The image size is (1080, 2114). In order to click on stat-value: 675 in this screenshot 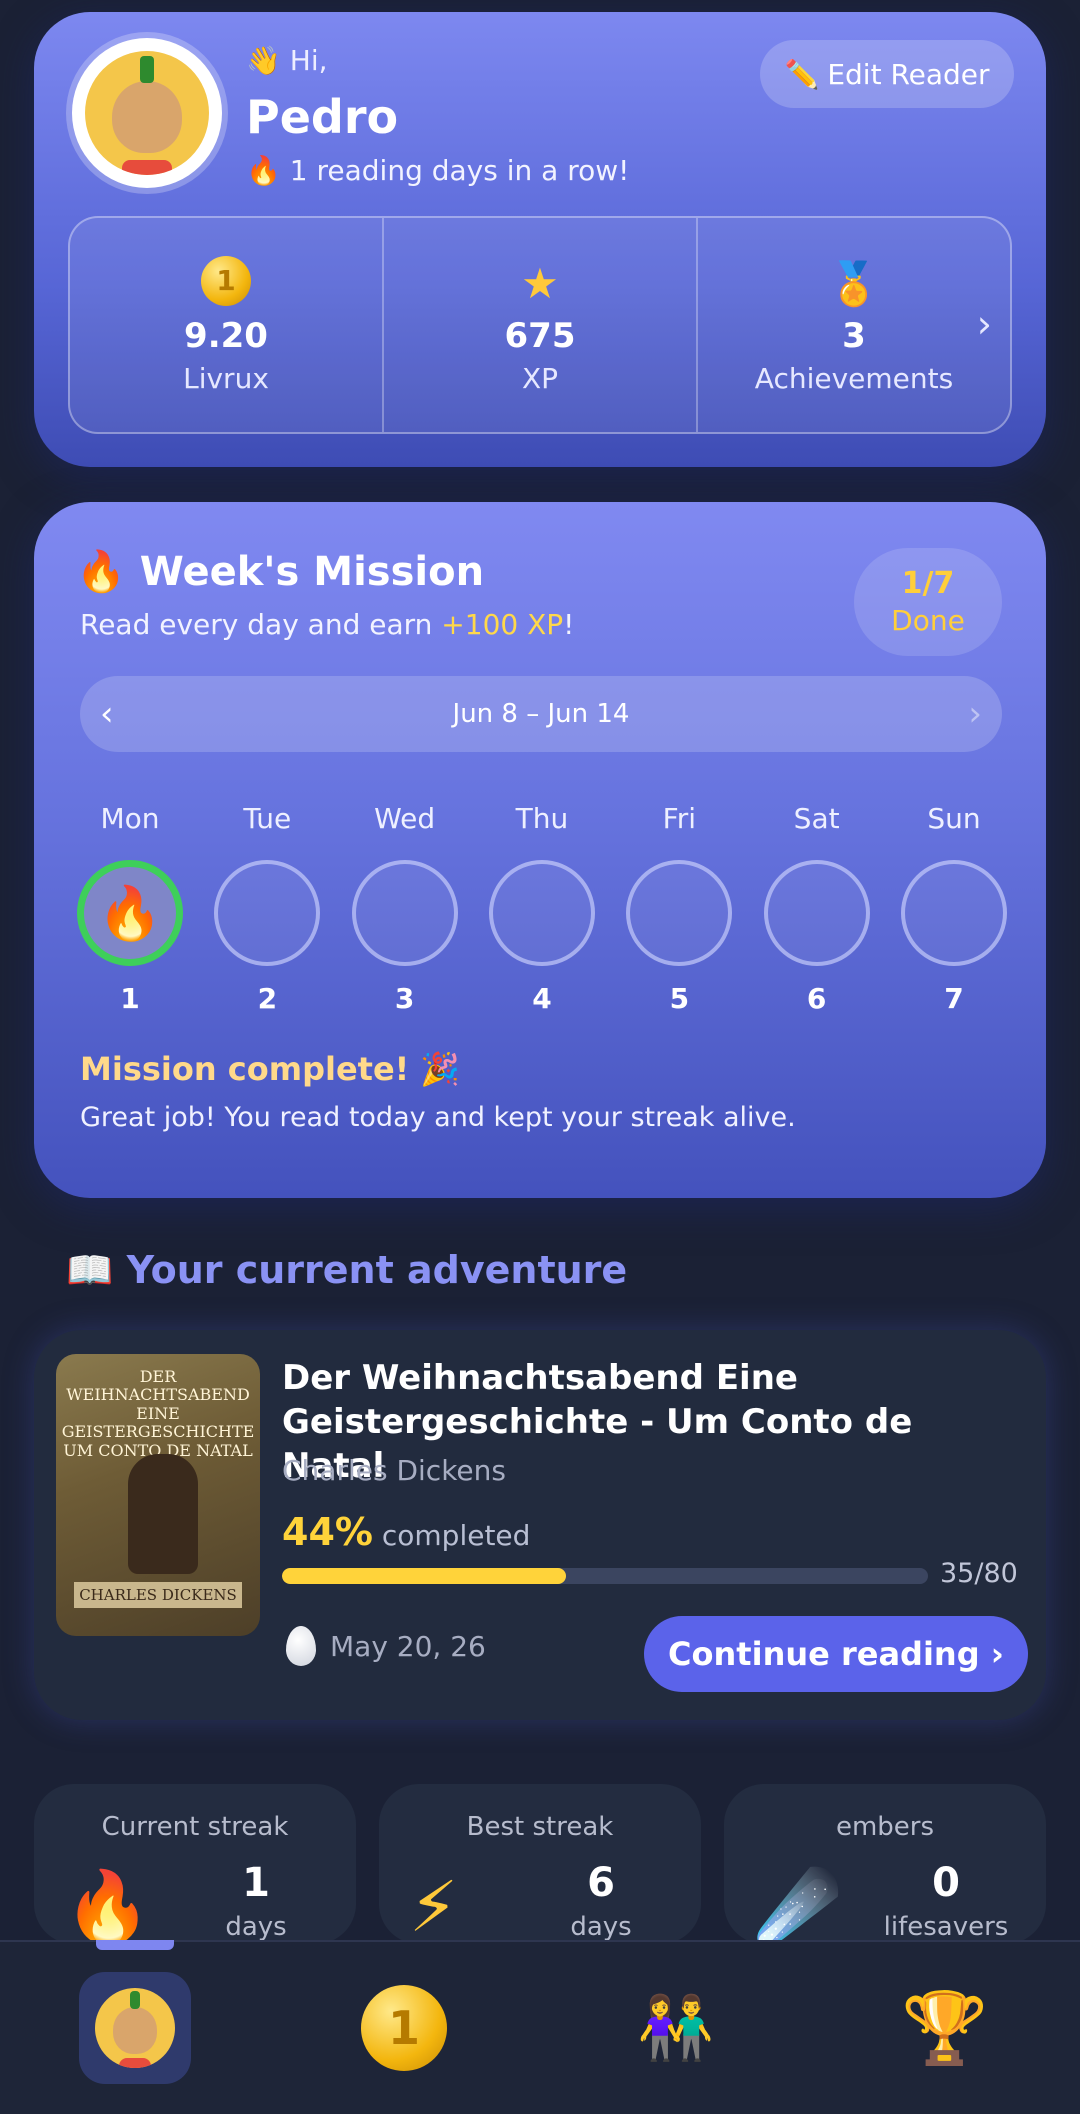, I will do `click(540, 335)`.